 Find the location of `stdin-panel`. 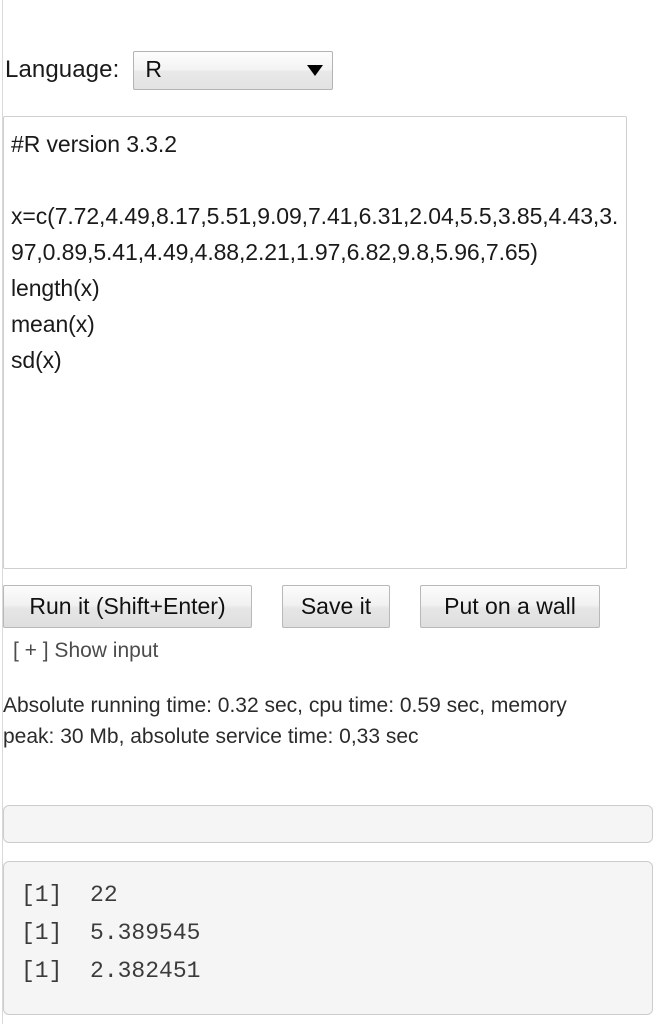

stdin-panel is located at coordinates (328, 824).